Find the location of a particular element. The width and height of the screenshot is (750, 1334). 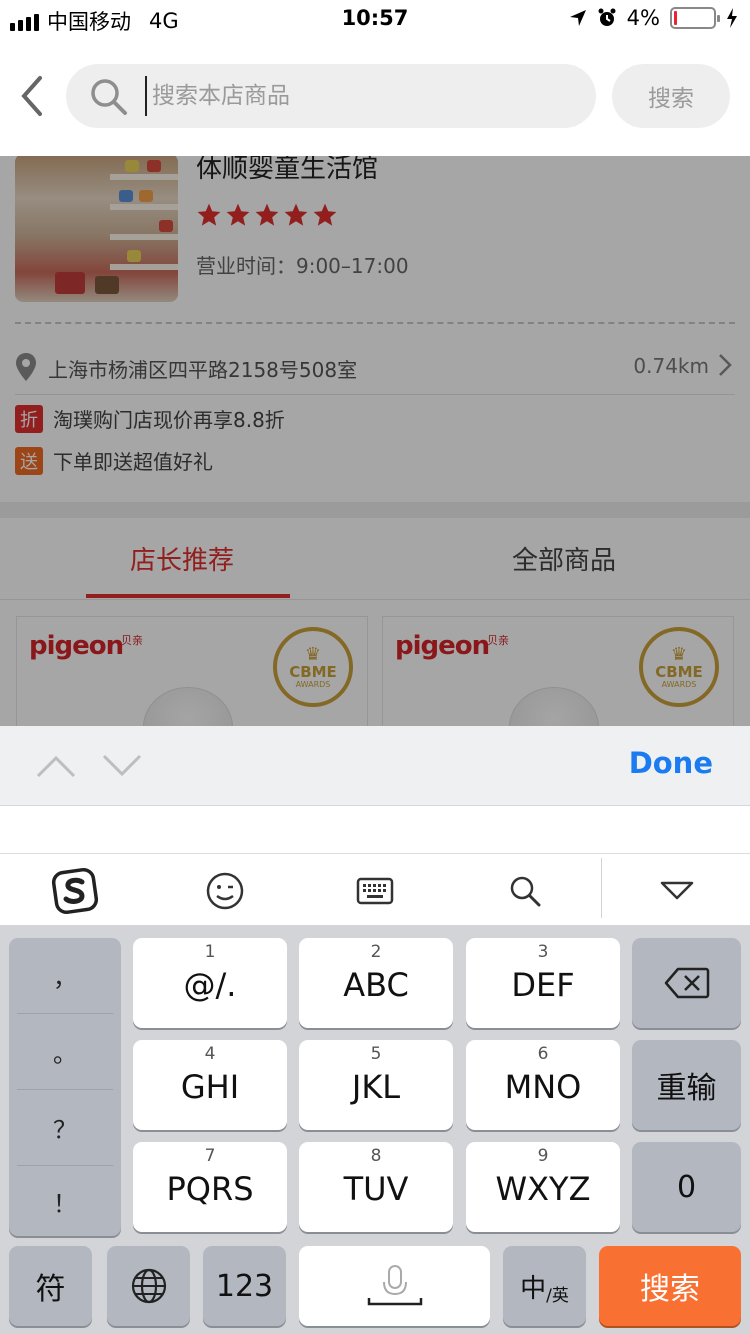

product-tabs: 店长推荐 全部商品 is located at coordinates (375, 559).